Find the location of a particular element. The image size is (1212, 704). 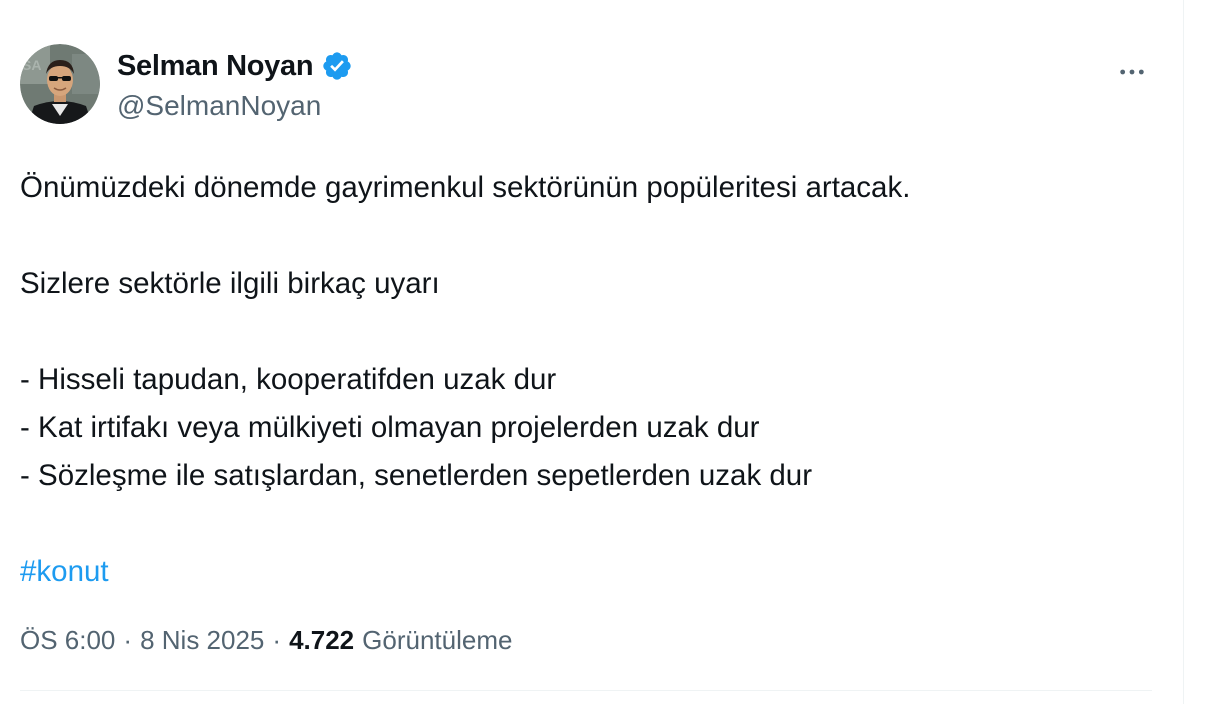

tweet-date: 8 Nis 2025 is located at coordinates (202, 640).